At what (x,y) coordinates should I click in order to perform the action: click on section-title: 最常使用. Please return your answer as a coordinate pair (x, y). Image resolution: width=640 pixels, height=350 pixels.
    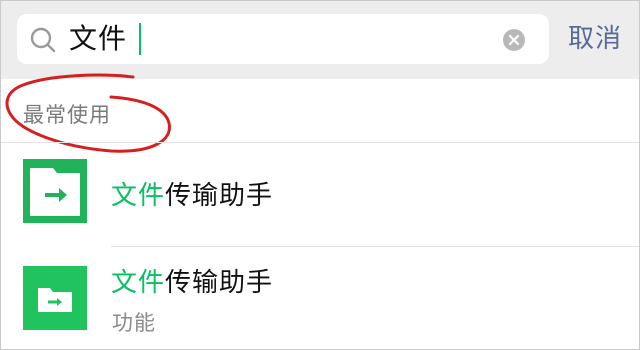
    Looking at the image, I should click on (67, 115).